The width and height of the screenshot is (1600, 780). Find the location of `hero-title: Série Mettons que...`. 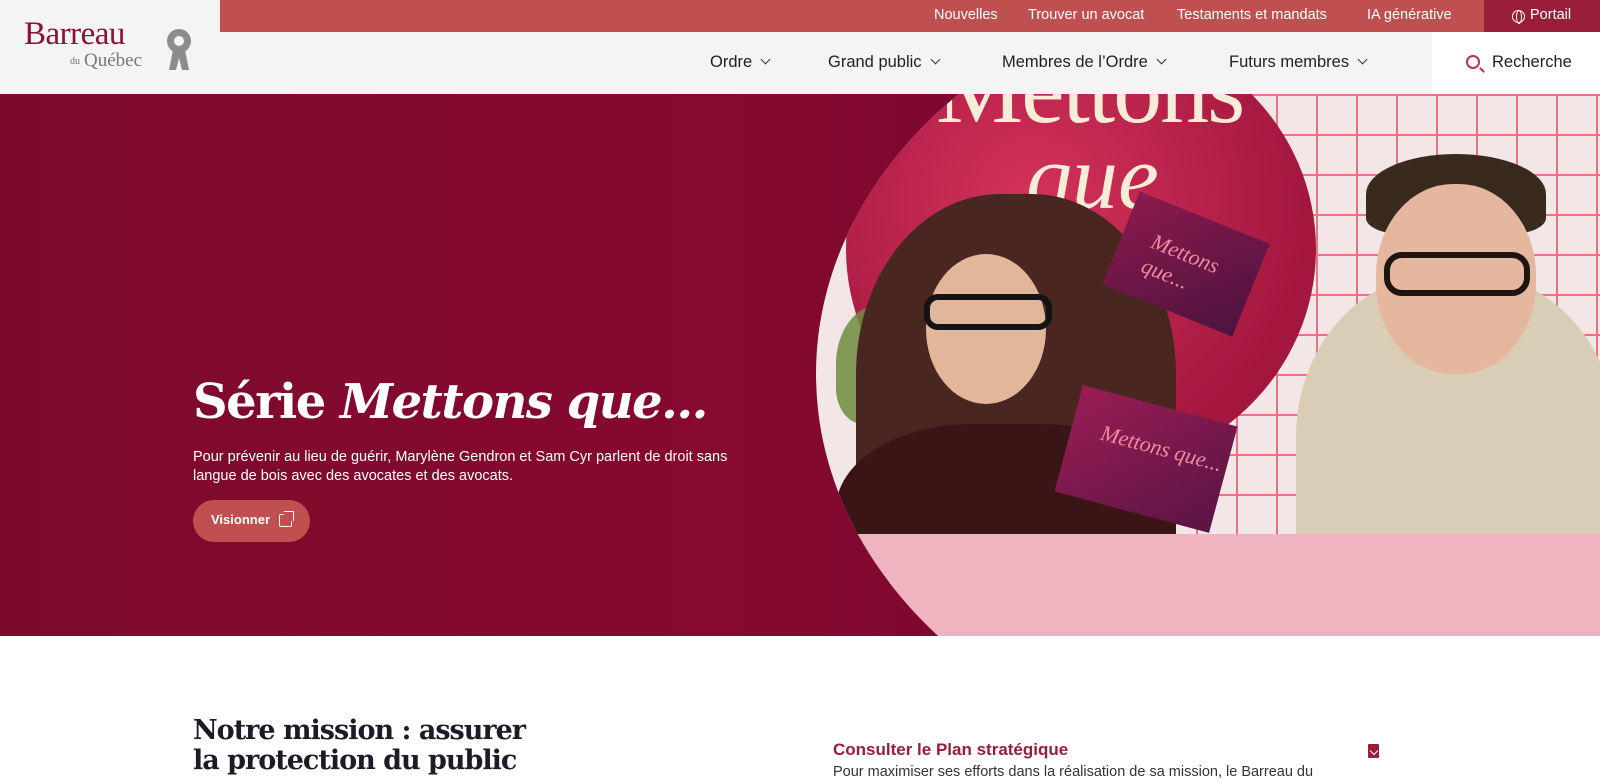

hero-title: Série Mettons que... is located at coordinates (450, 402).